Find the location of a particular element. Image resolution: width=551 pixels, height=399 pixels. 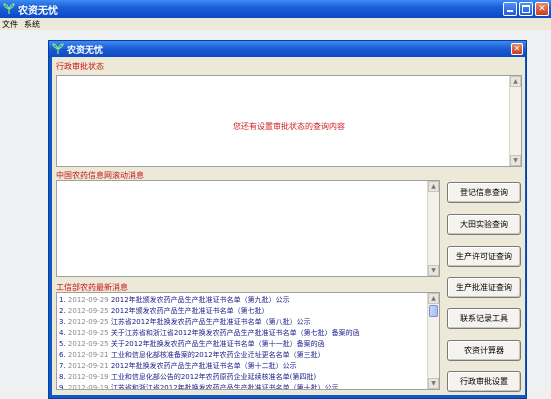

news-list-item: 2. 2012-09-25 2012年颁发农药产品生产批准证书名单（第七批） is located at coordinates (245, 311).